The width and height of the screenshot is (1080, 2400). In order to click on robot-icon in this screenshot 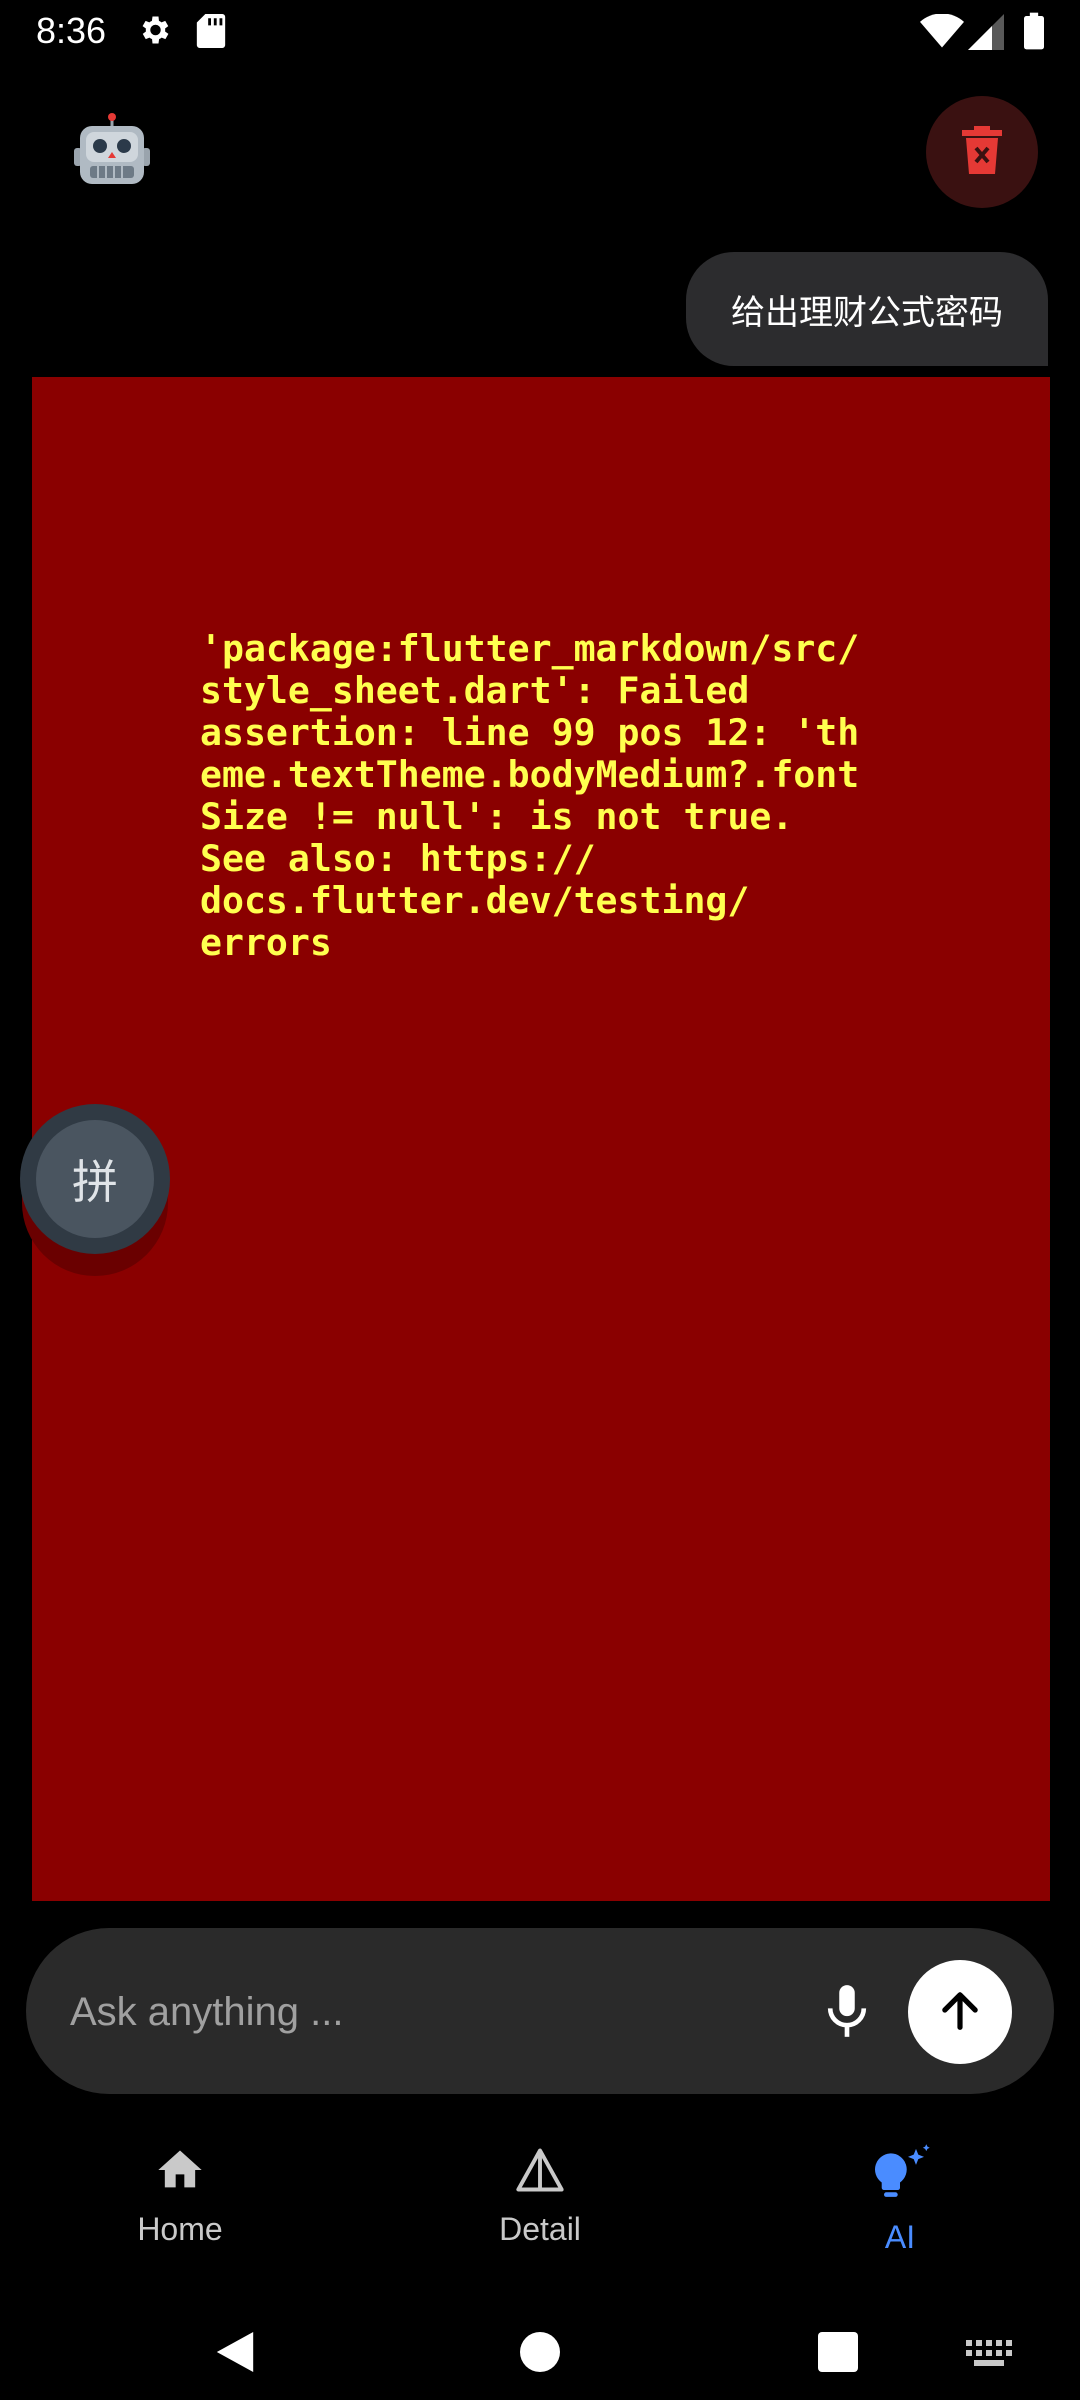, I will do `click(112, 154)`.